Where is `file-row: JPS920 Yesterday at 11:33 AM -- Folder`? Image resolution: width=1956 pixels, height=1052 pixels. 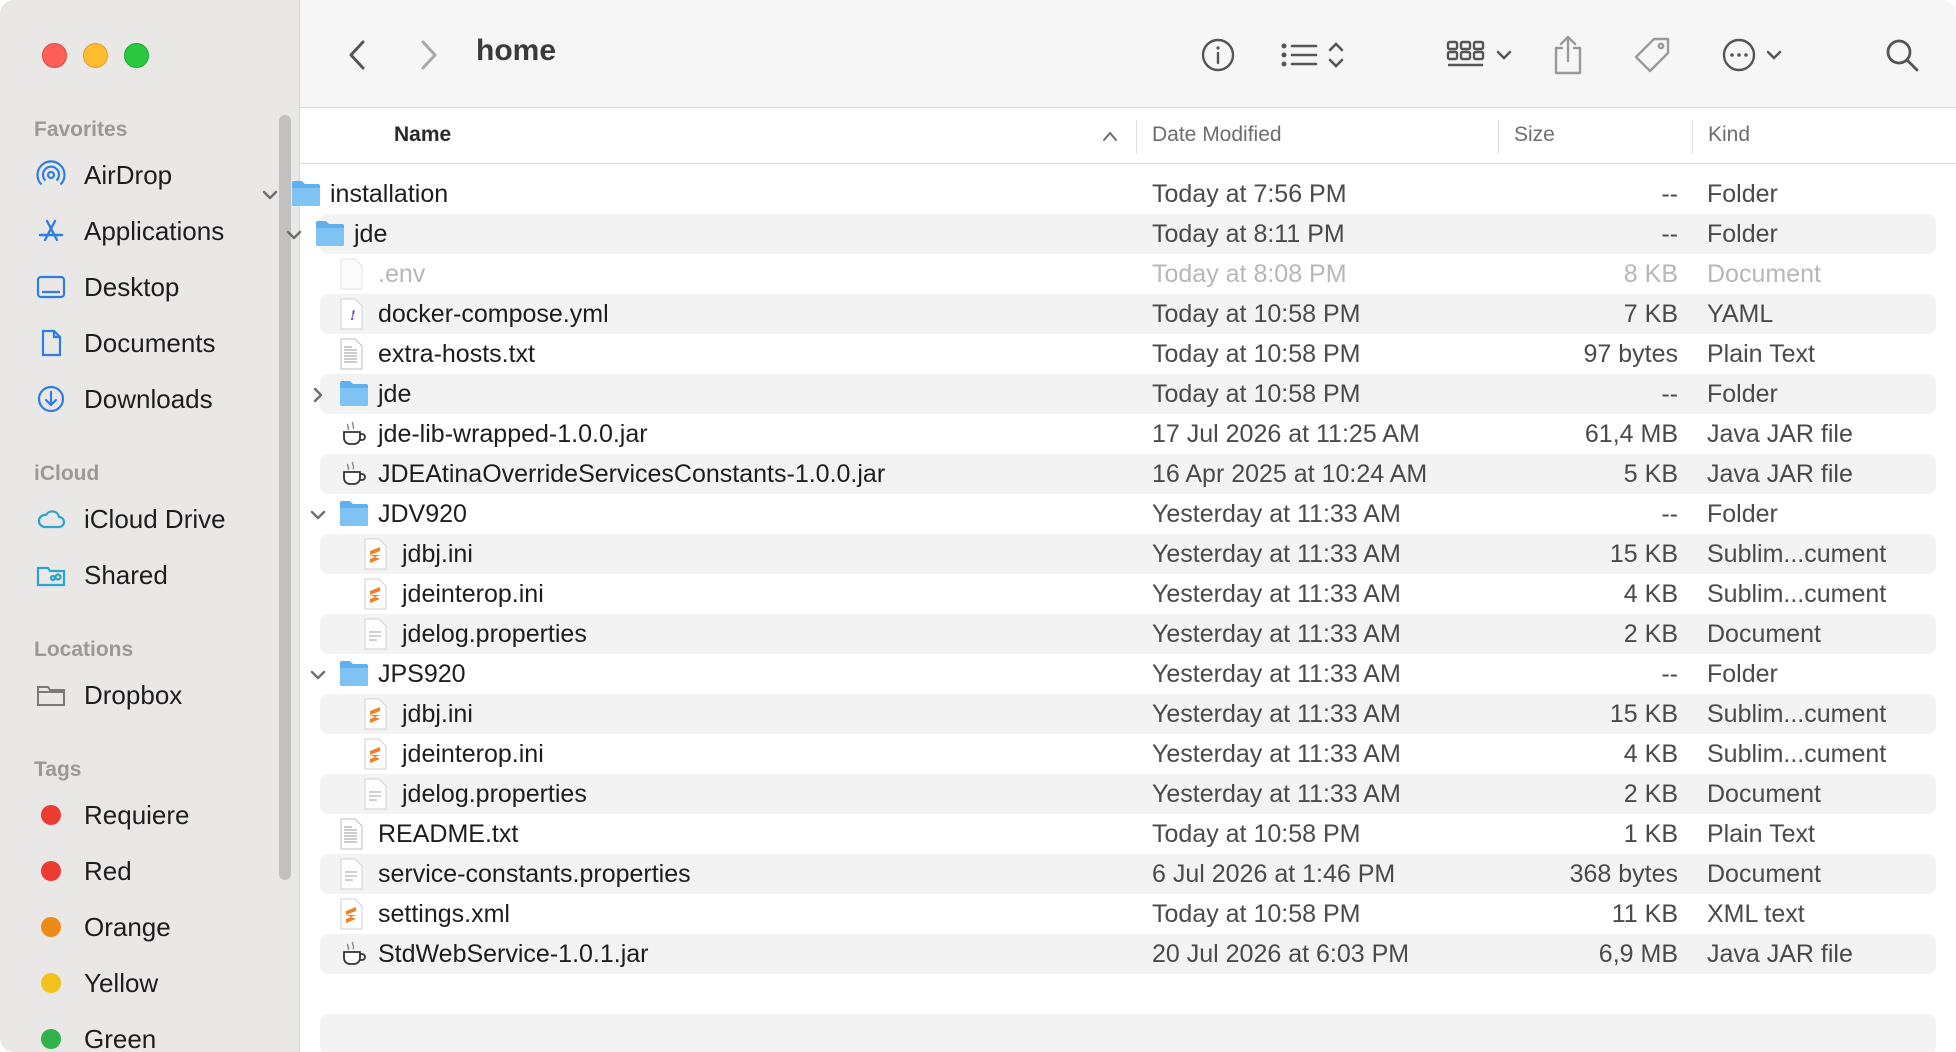 file-row: JPS920 Yesterday at 11:33 AM -- Folder is located at coordinates (1123, 674).